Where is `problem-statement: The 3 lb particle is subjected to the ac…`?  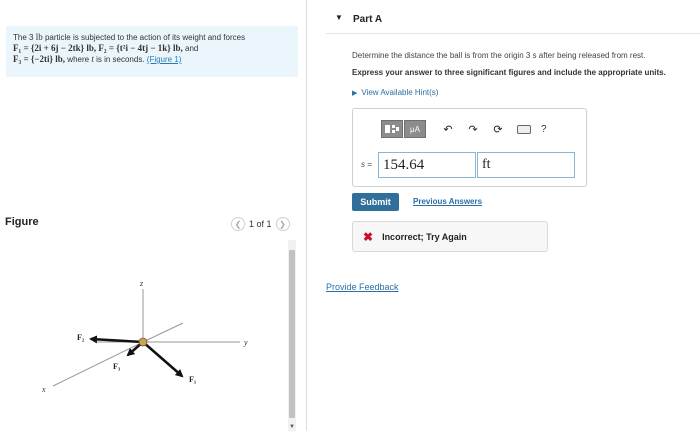
problem-statement: The 3 lb particle is subjected to the ac… is located at coordinates (152, 51).